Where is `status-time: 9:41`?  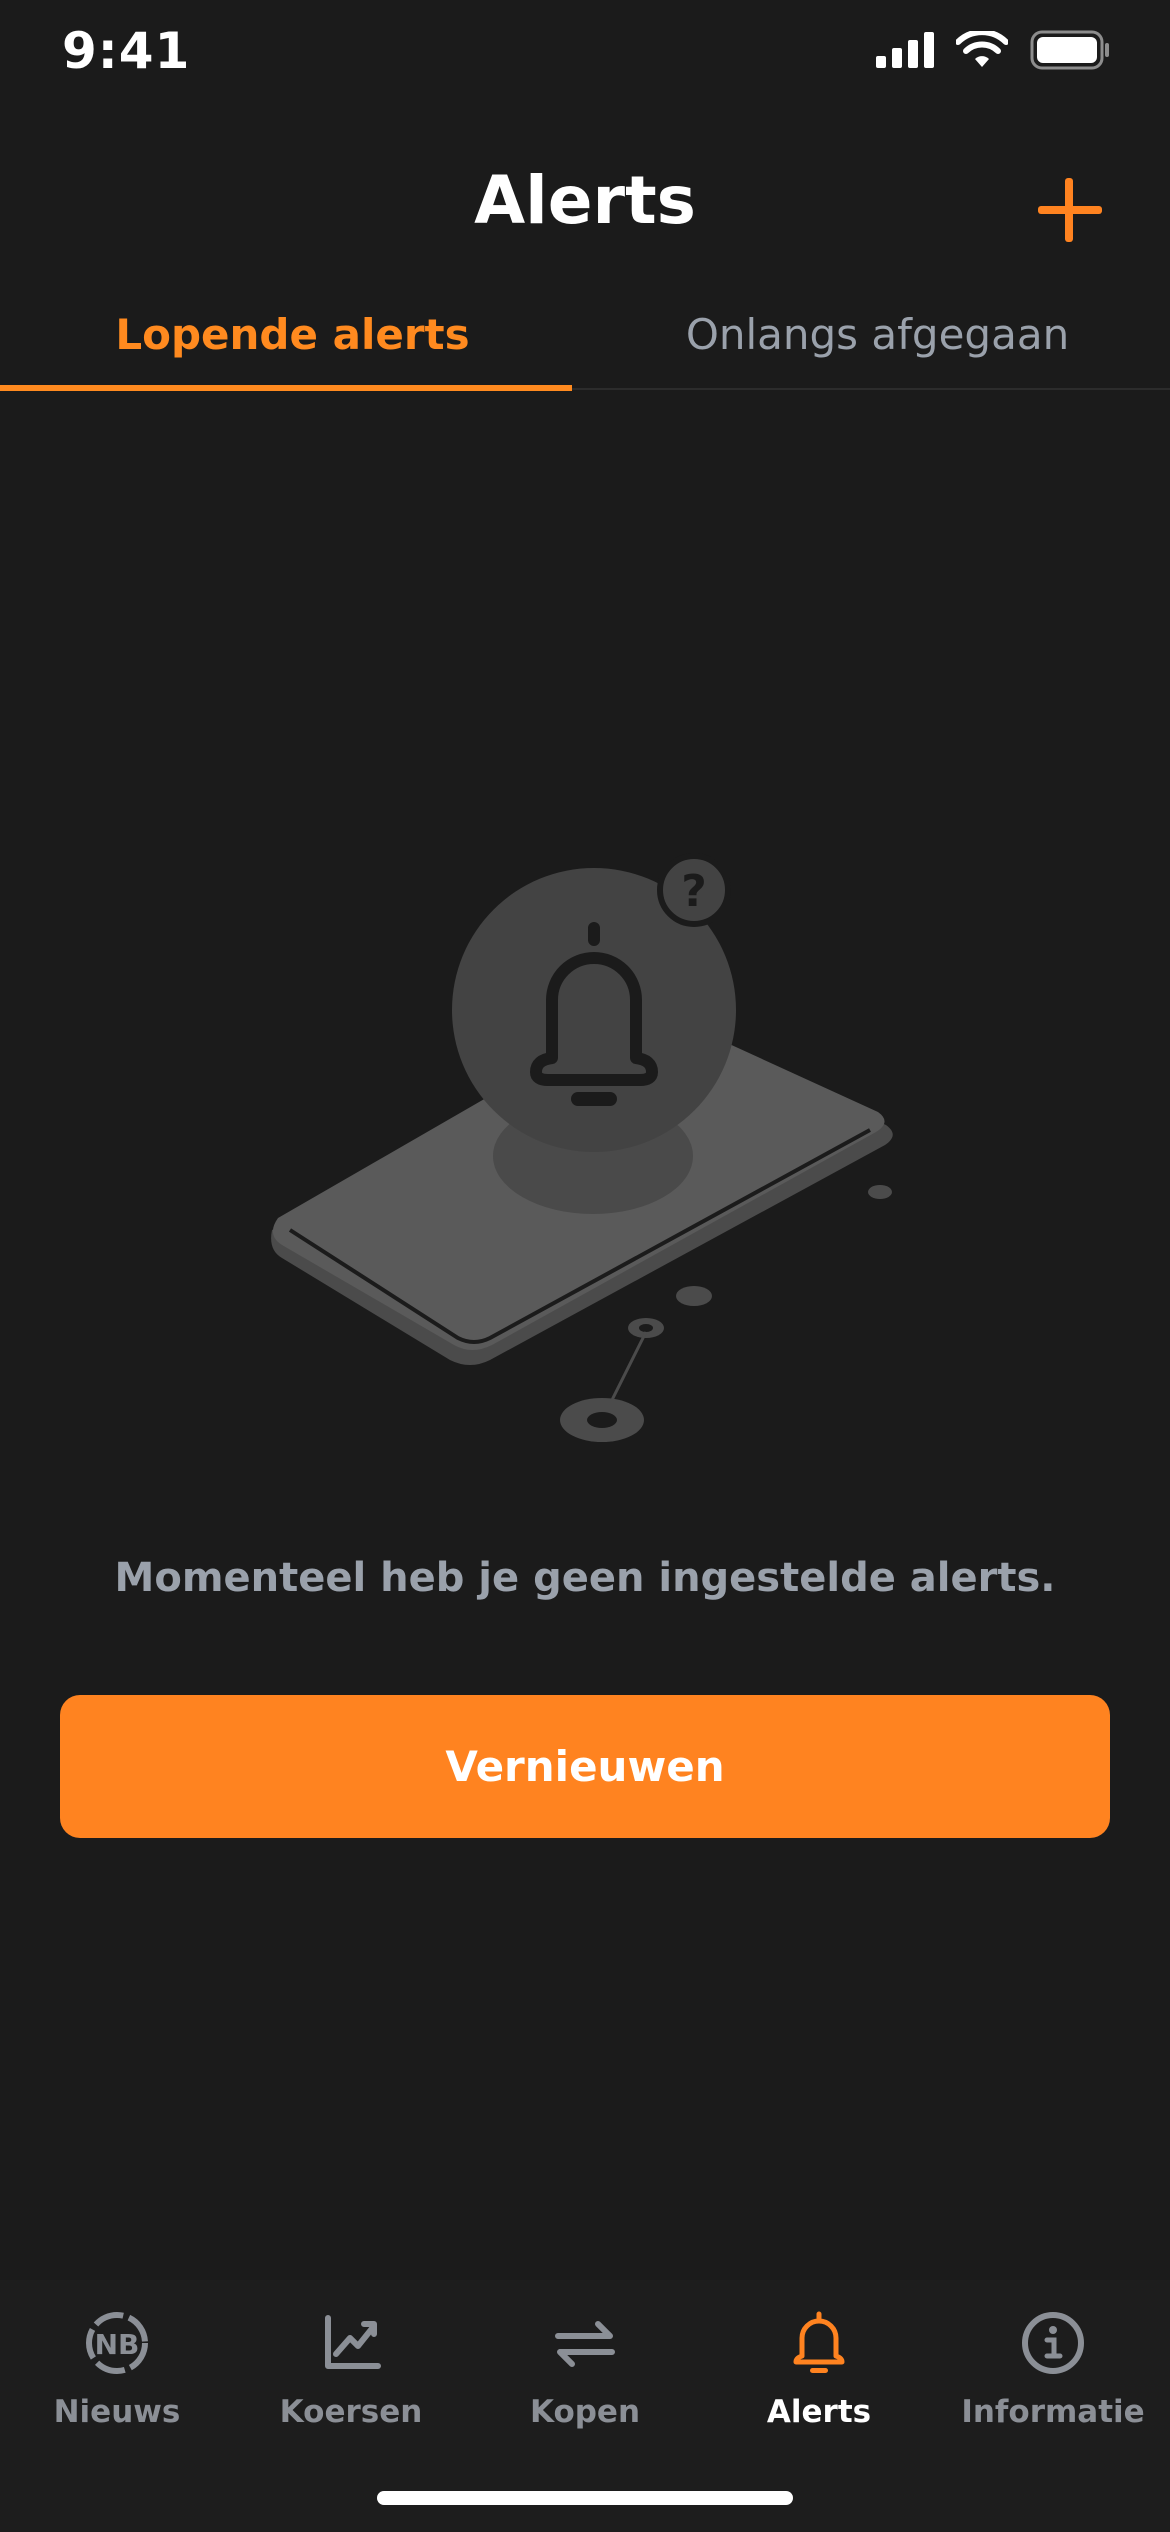
status-time: 9:41 is located at coordinates (126, 51).